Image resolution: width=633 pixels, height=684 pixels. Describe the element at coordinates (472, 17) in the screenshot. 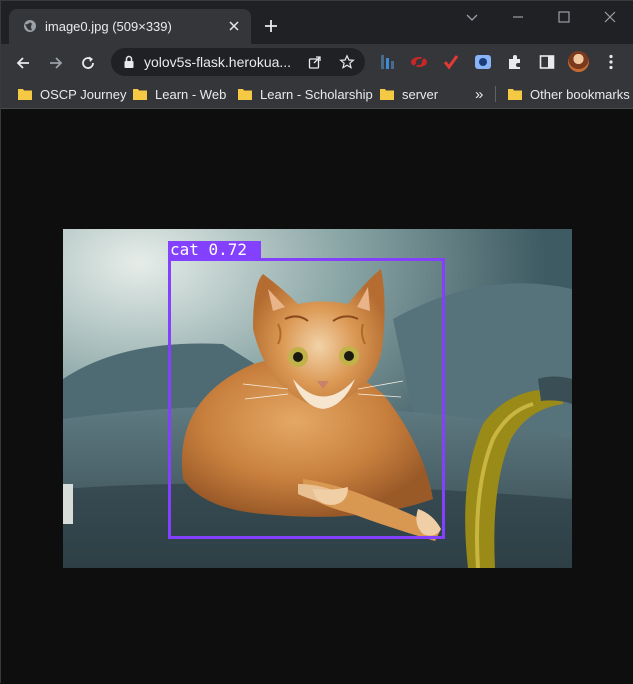

I see `chevron-down-icon` at that location.